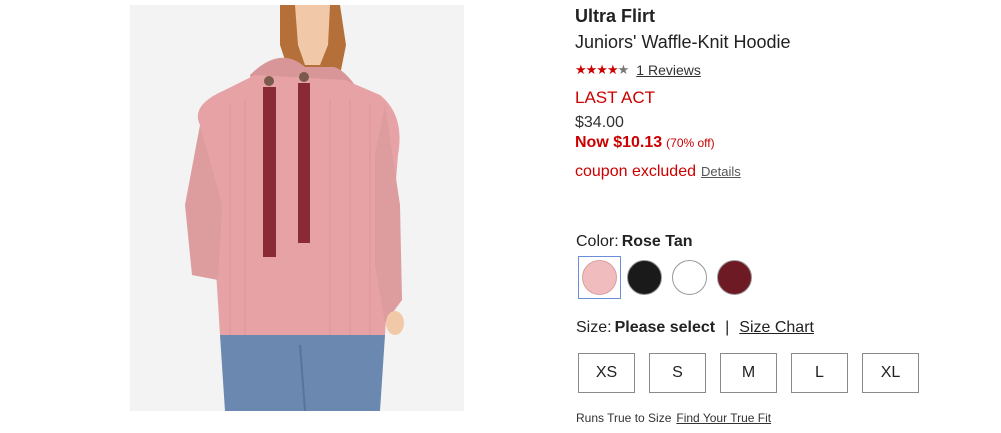 This screenshot has height=433, width=1001. I want to click on event-badge: LAST ACT, so click(615, 97).